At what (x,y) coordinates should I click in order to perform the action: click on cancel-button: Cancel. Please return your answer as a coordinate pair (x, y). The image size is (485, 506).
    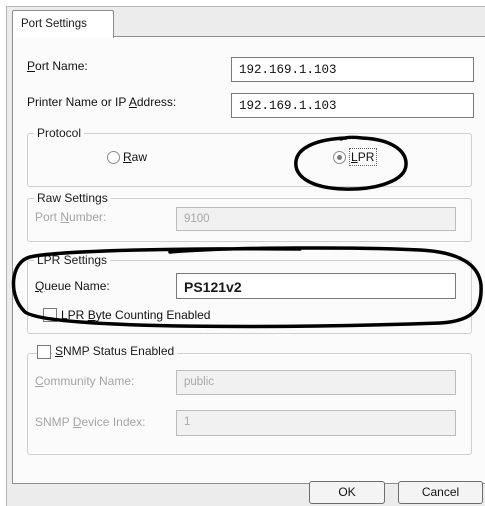
    Looking at the image, I should click on (440, 492).